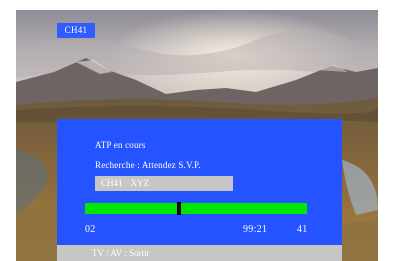  Describe the element at coordinates (90, 229) in the screenshot. I see `band-readout: 02` at that location.